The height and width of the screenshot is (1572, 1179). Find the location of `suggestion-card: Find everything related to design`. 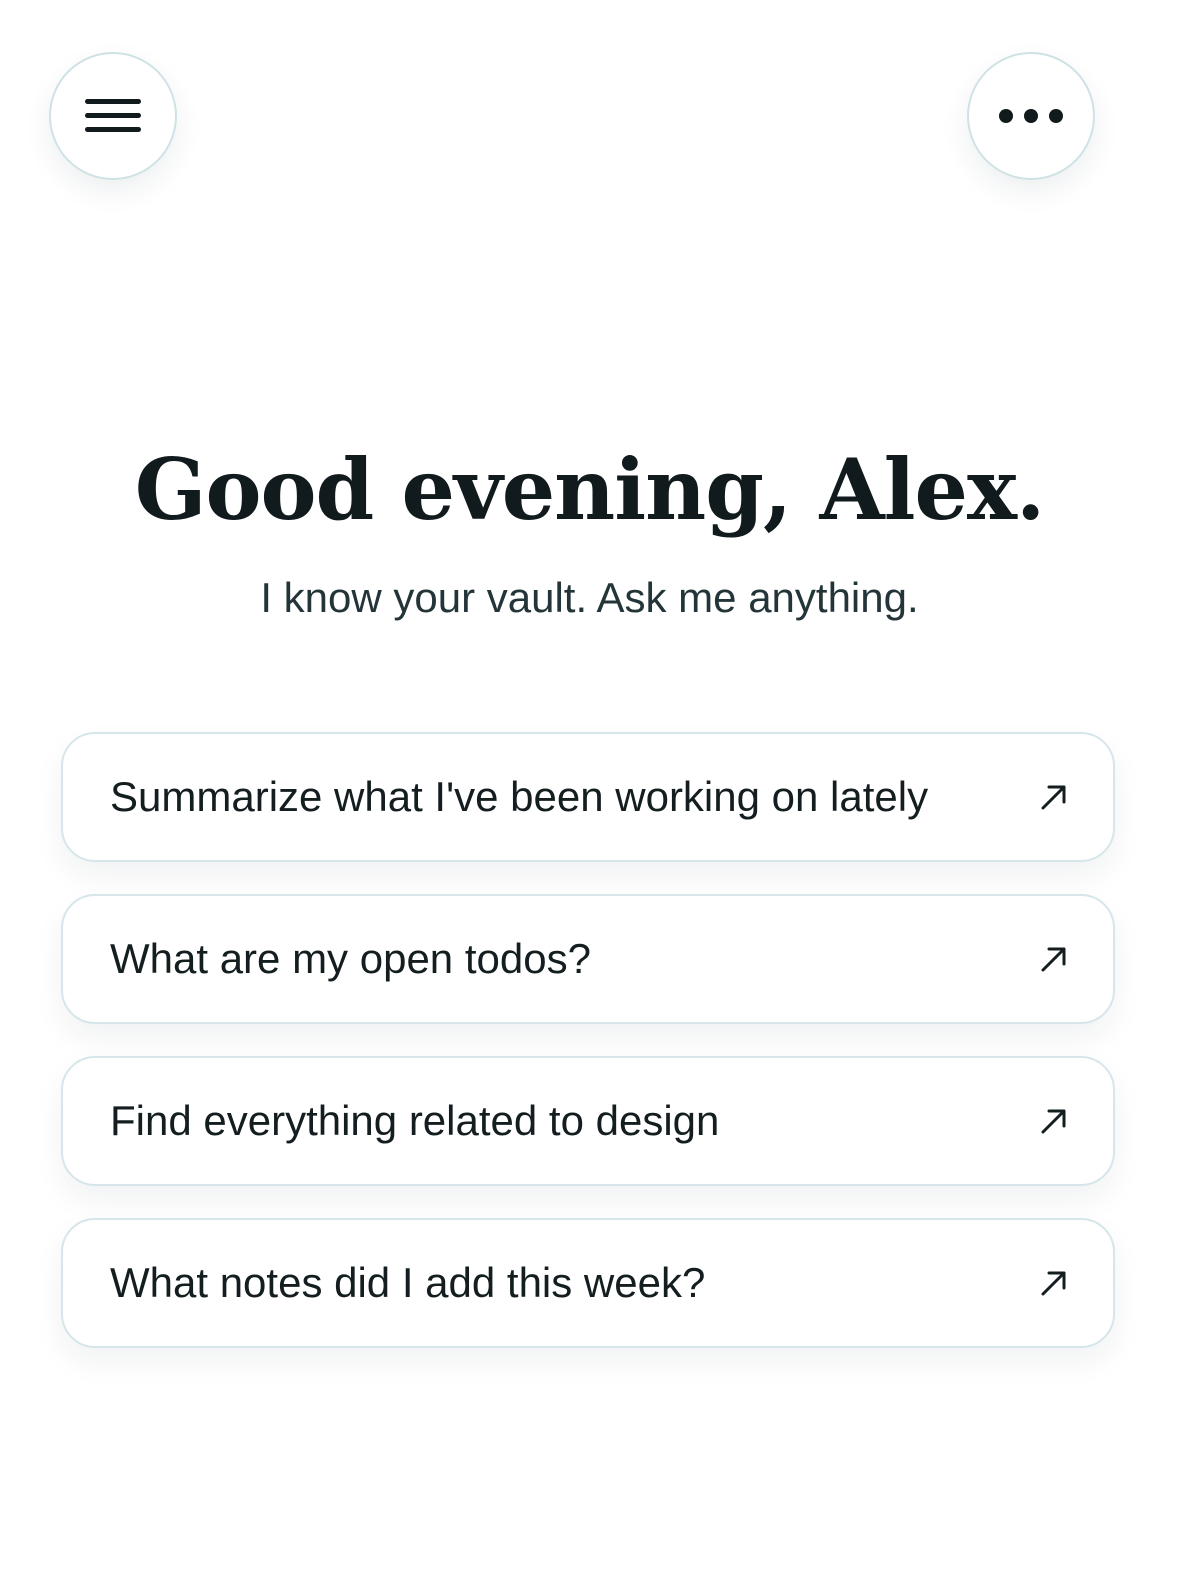

suggestion-card: Find everything related to design is located at coordinates (588, 1121).